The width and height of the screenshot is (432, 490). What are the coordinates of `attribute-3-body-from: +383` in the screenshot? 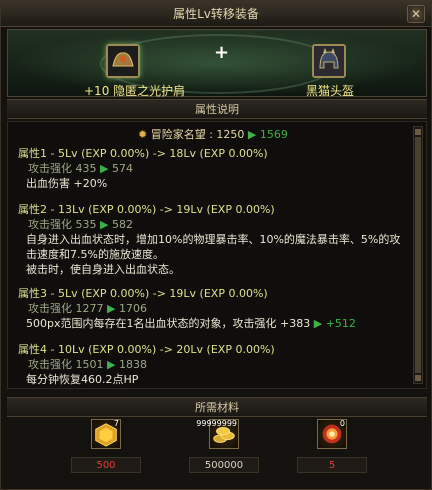 It's located at (295, 323).